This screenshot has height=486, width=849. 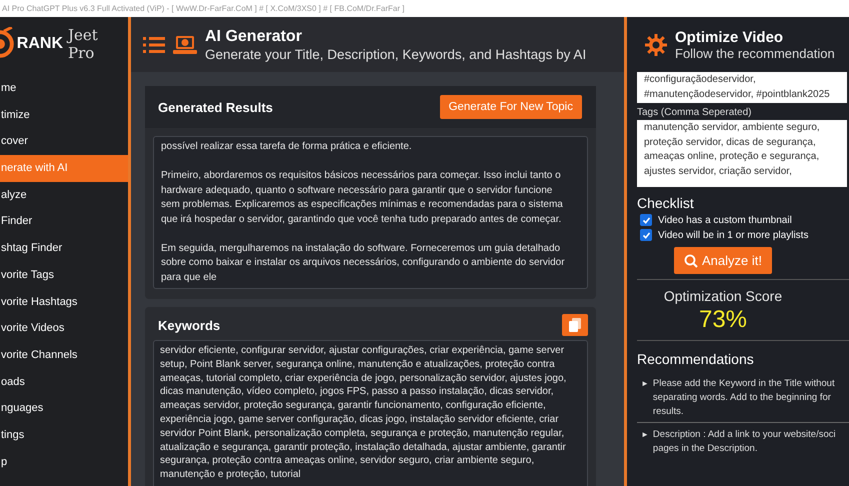 What do you see at coordinates (666, 203) in the screenshot?
I see `checklist-title: Checklist` at bounding box center [666, 203].